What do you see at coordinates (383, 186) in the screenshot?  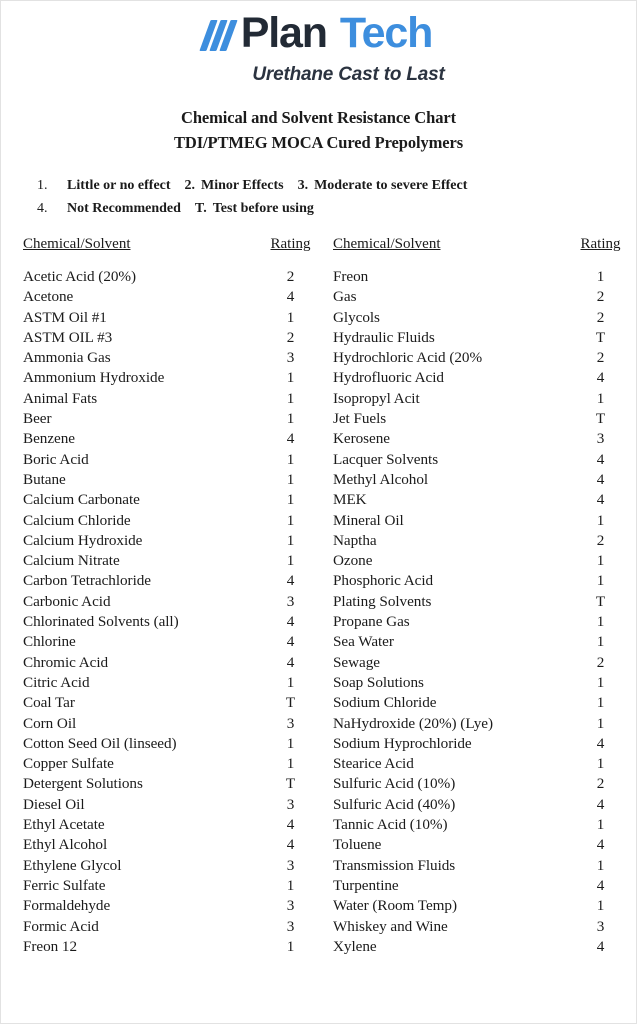 I see `legend-entry-3: 3. Moderate to severe Effect` at bounding box center [383, 186].